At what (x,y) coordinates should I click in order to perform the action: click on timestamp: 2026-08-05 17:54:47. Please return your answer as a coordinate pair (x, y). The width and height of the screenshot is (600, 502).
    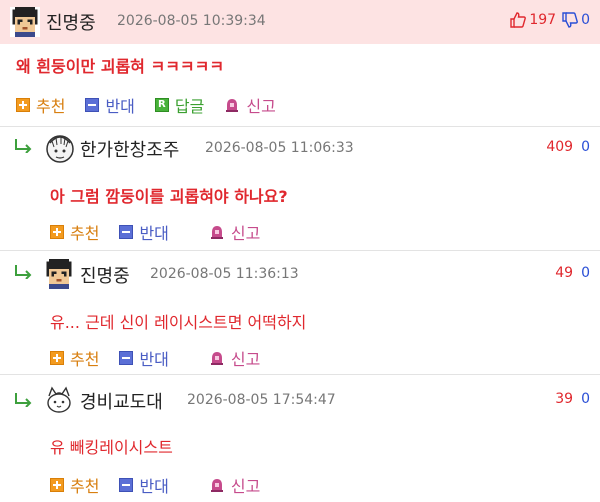
    Looking at the image, I should click on (261, 400).